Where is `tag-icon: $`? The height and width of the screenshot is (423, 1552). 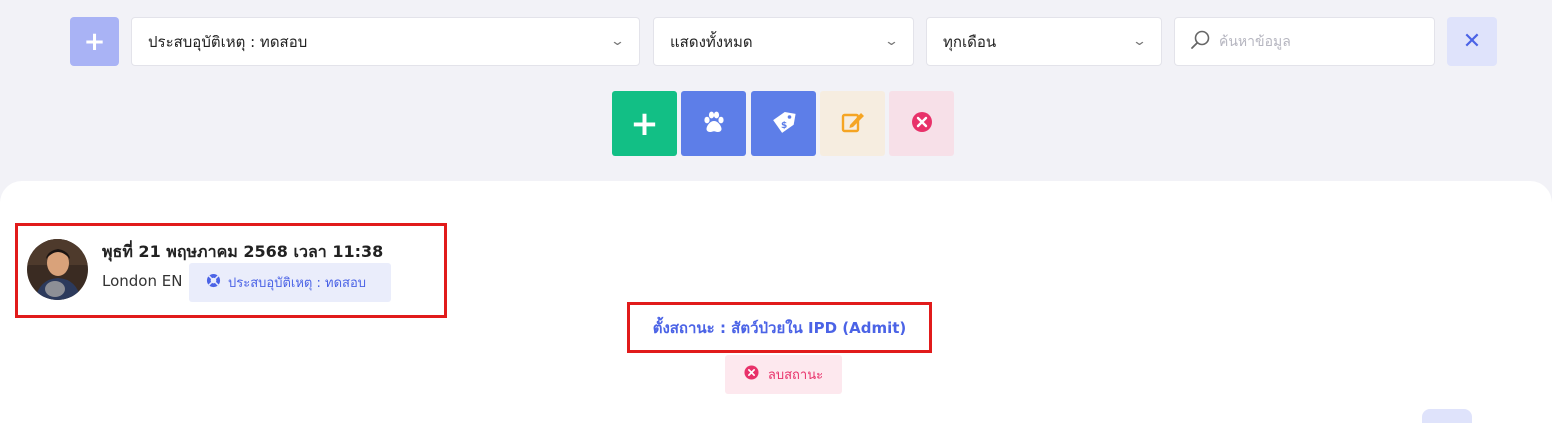 tag-icon: $ is located at coordinates (784, 124).